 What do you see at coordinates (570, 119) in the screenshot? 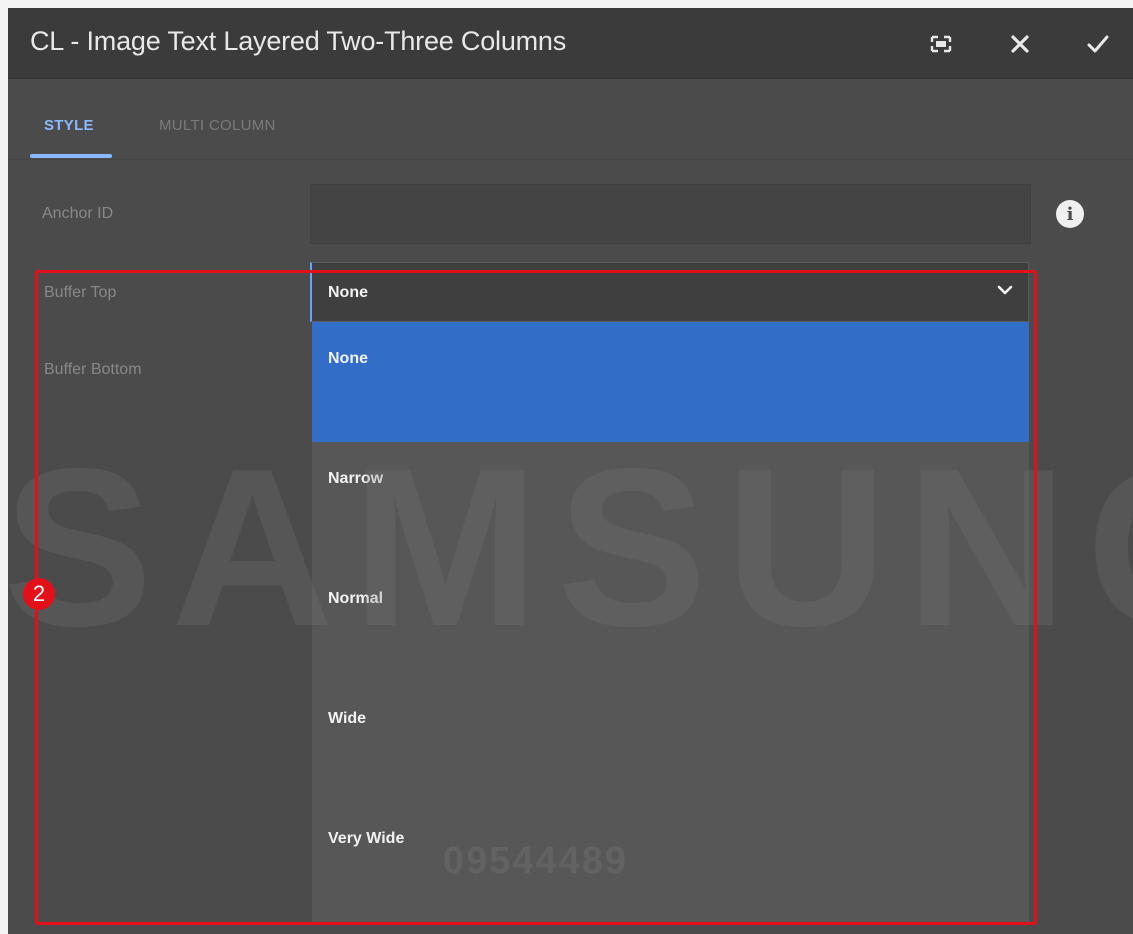
I see `tab-bar: STYLE MULTI COLUMN` at bounding box center [570, 119].